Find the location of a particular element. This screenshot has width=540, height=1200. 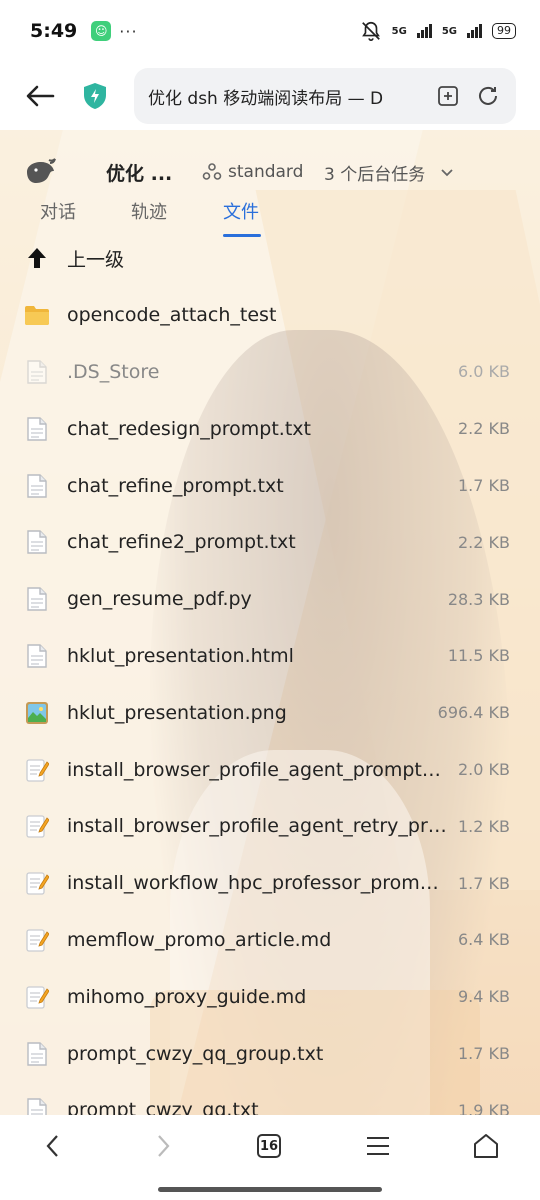

tabs-button: 16 is located at coordinates (269, 1146).